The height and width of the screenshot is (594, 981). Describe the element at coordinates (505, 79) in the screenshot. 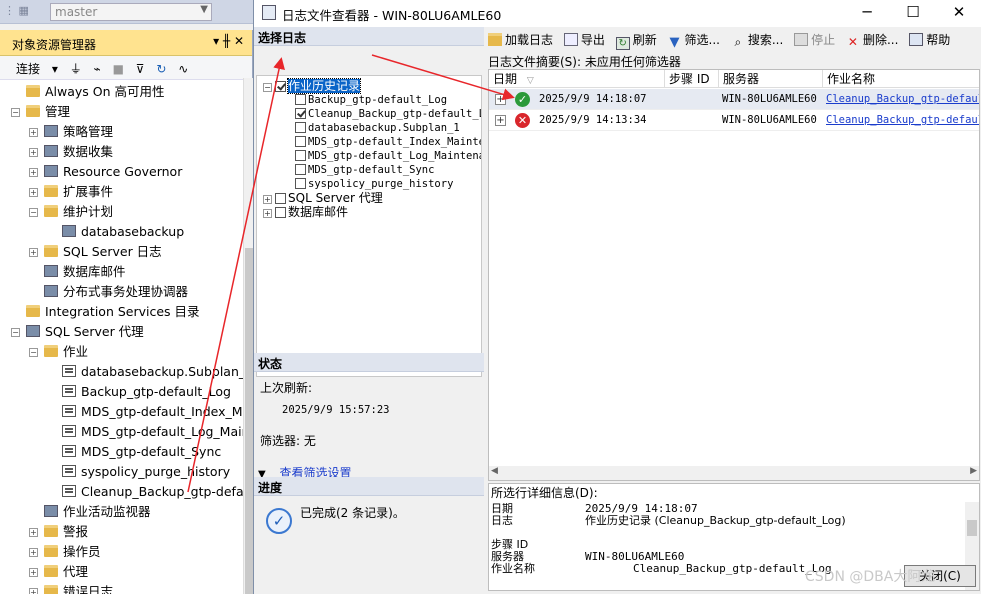

I see `column-date-label: 日期` at that location.